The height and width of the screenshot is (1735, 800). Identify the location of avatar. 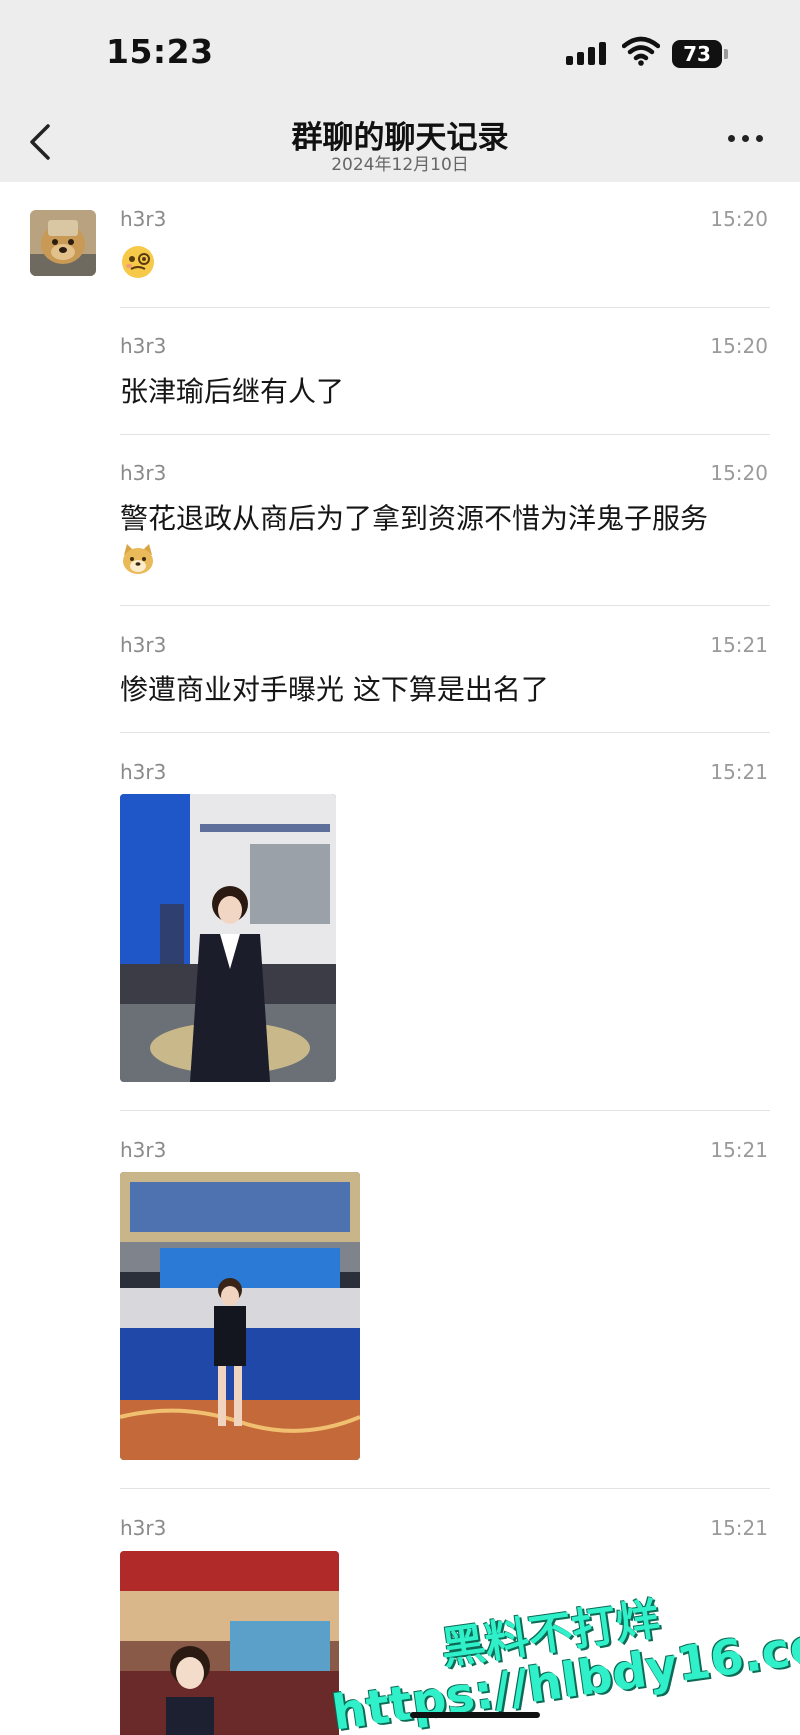
(63, 243).